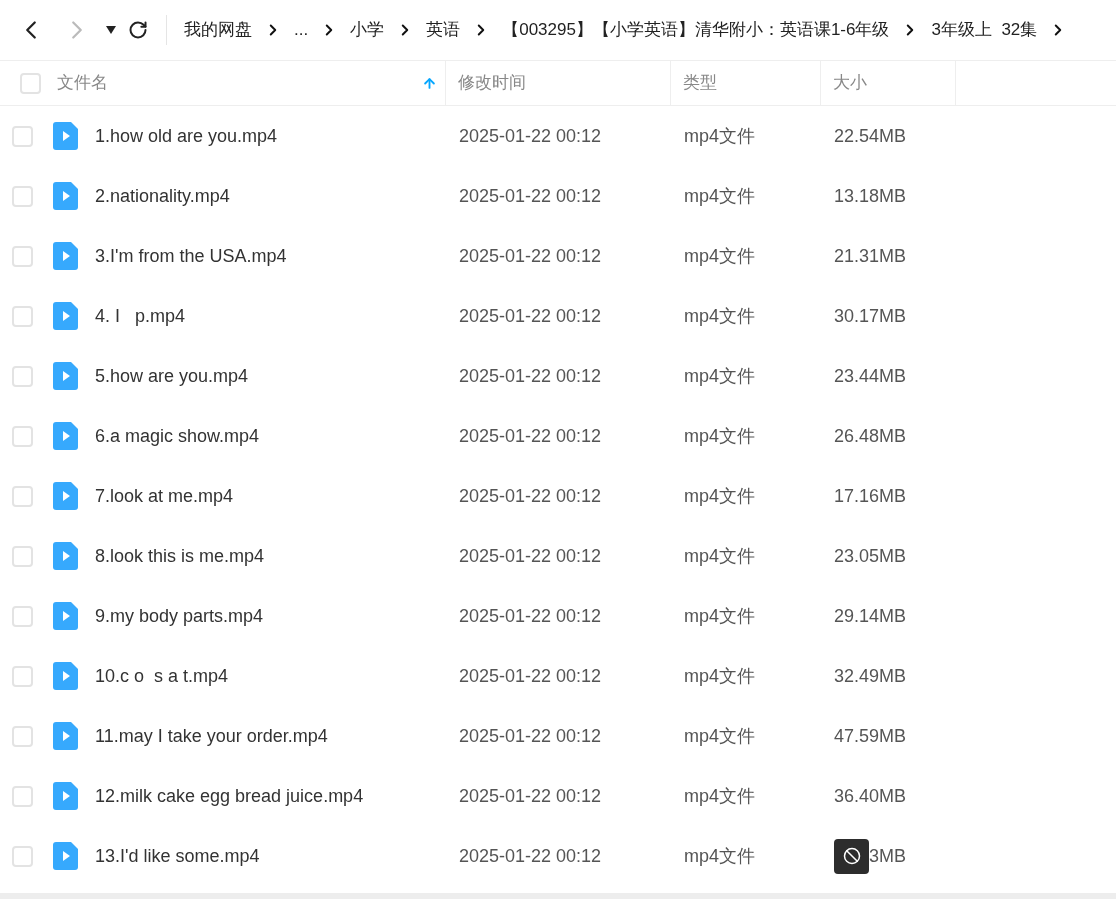 This screenshot has height=899, width=1116. I want to click on file-row: 10.c o s a t.mp4 2025-01-22 00:12 mp4文件 32.49MB, so click(558, 676).